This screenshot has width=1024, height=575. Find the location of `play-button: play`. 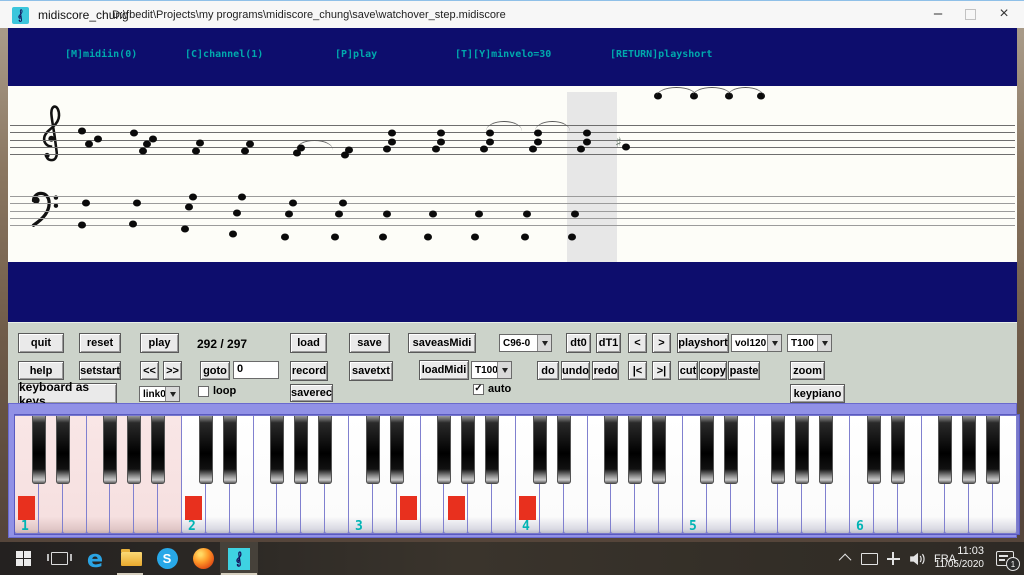

play-button: play is located at coordinates (159, 343).